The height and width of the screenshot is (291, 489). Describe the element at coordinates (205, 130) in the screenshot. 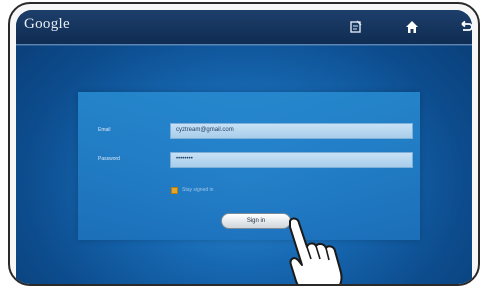

I see `email-value: cyztream@gmail.com` at that location.